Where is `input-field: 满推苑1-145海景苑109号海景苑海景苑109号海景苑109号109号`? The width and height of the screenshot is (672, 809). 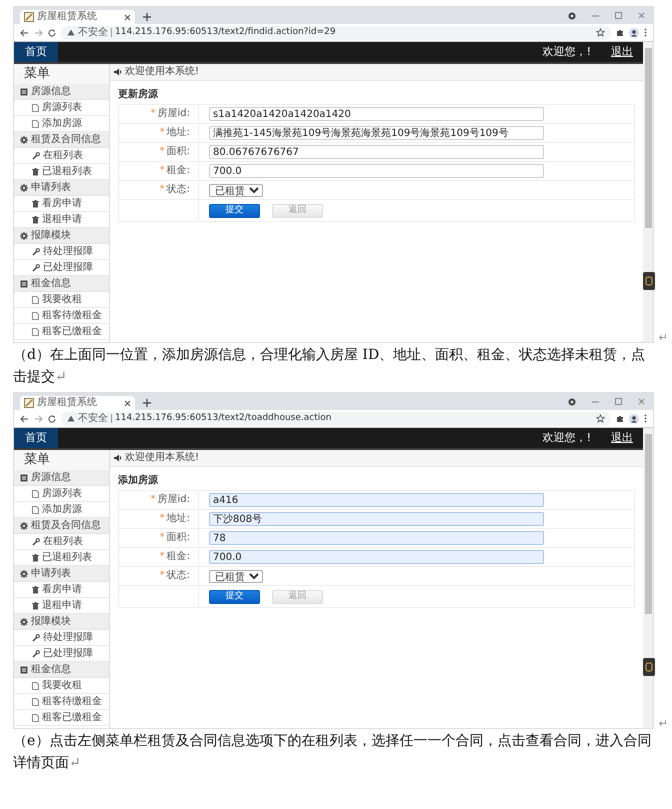
input-field: 满推苑1-145海景苑109号海景苑海景苑109号海景苑109号109号 is located at coordinates (376, 133).